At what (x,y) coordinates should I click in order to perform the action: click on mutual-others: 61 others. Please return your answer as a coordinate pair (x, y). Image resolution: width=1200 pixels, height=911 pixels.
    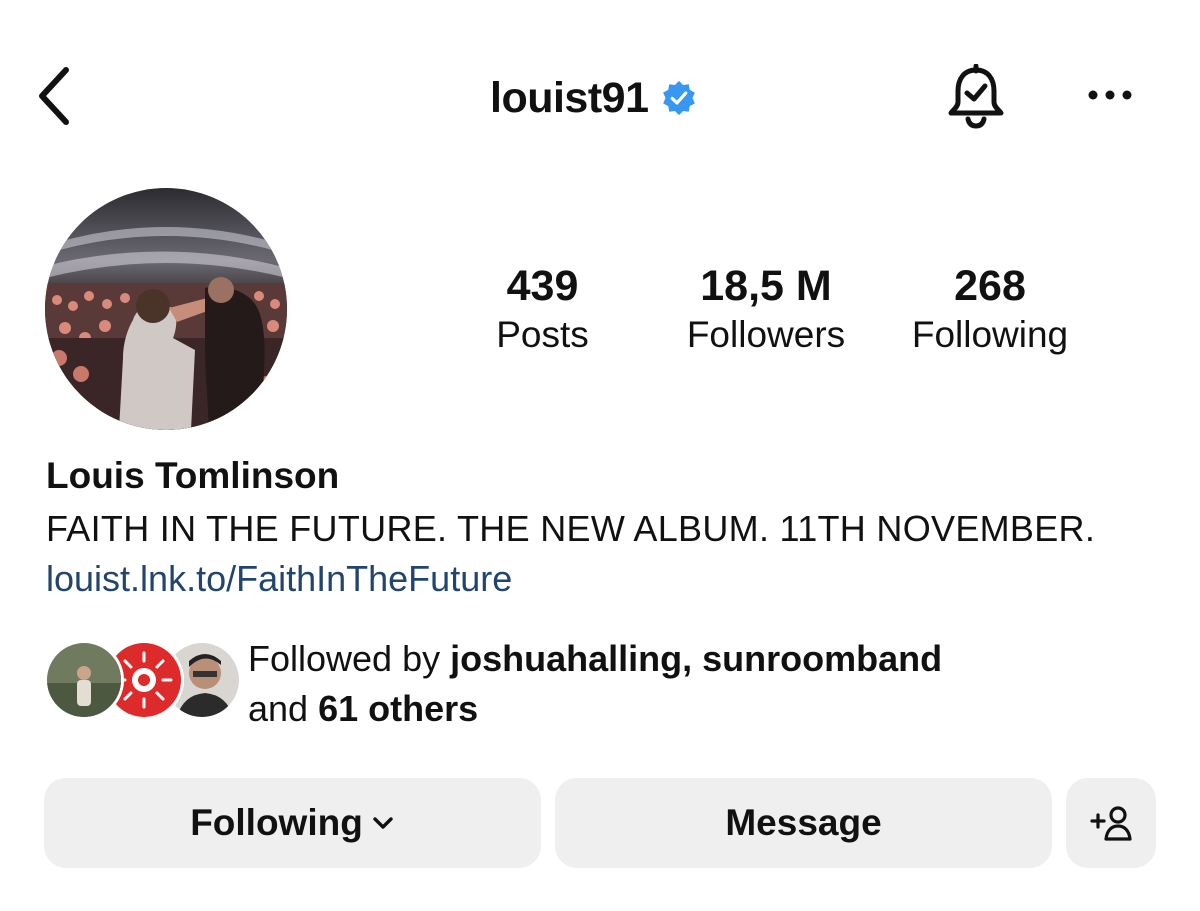
    Looking at the image, I should click on (398, 708).